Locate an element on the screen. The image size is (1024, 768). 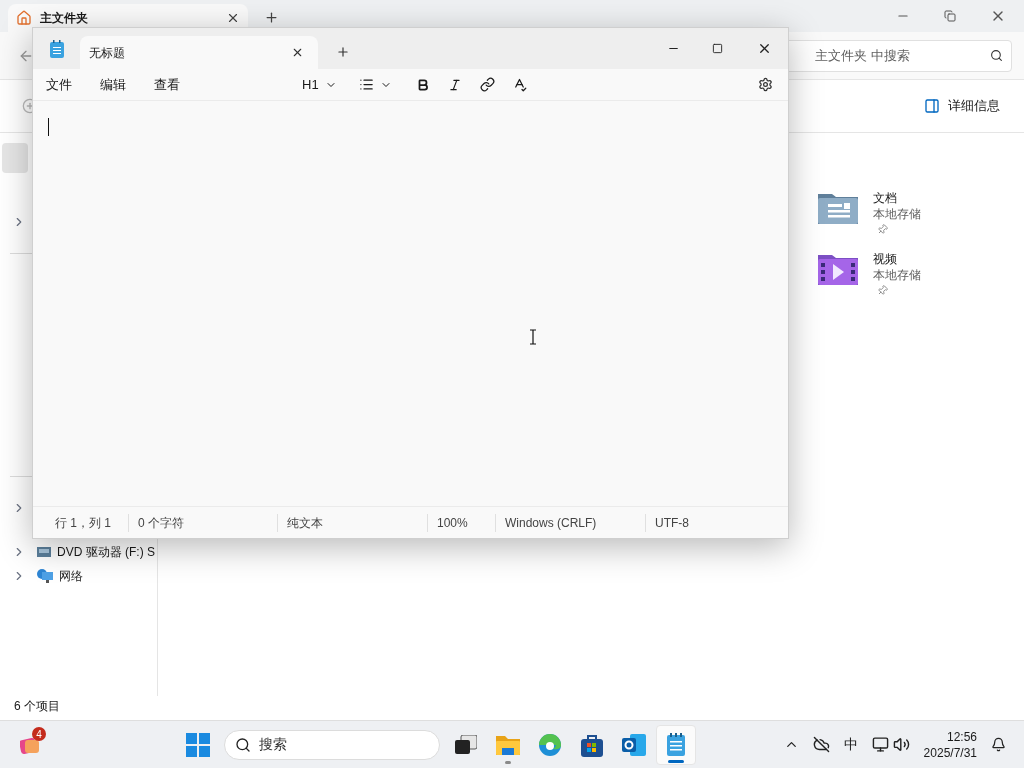
status-text: 纯文本 is located at coordinates (305, 523).